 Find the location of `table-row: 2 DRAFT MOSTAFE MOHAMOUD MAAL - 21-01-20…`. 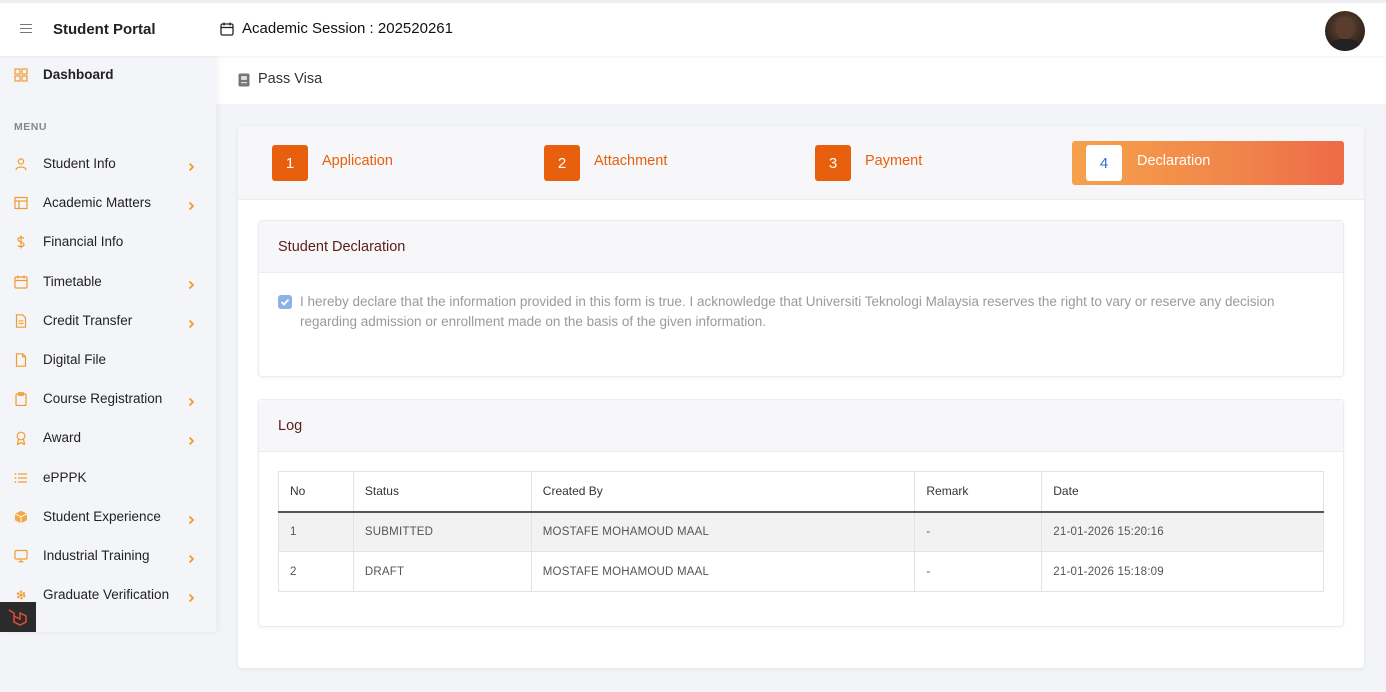

table-row: 2 DRAFT MOSTAFE MOHAMOUD MAAL - 21-01-20… is located at coordinates (801, 571).